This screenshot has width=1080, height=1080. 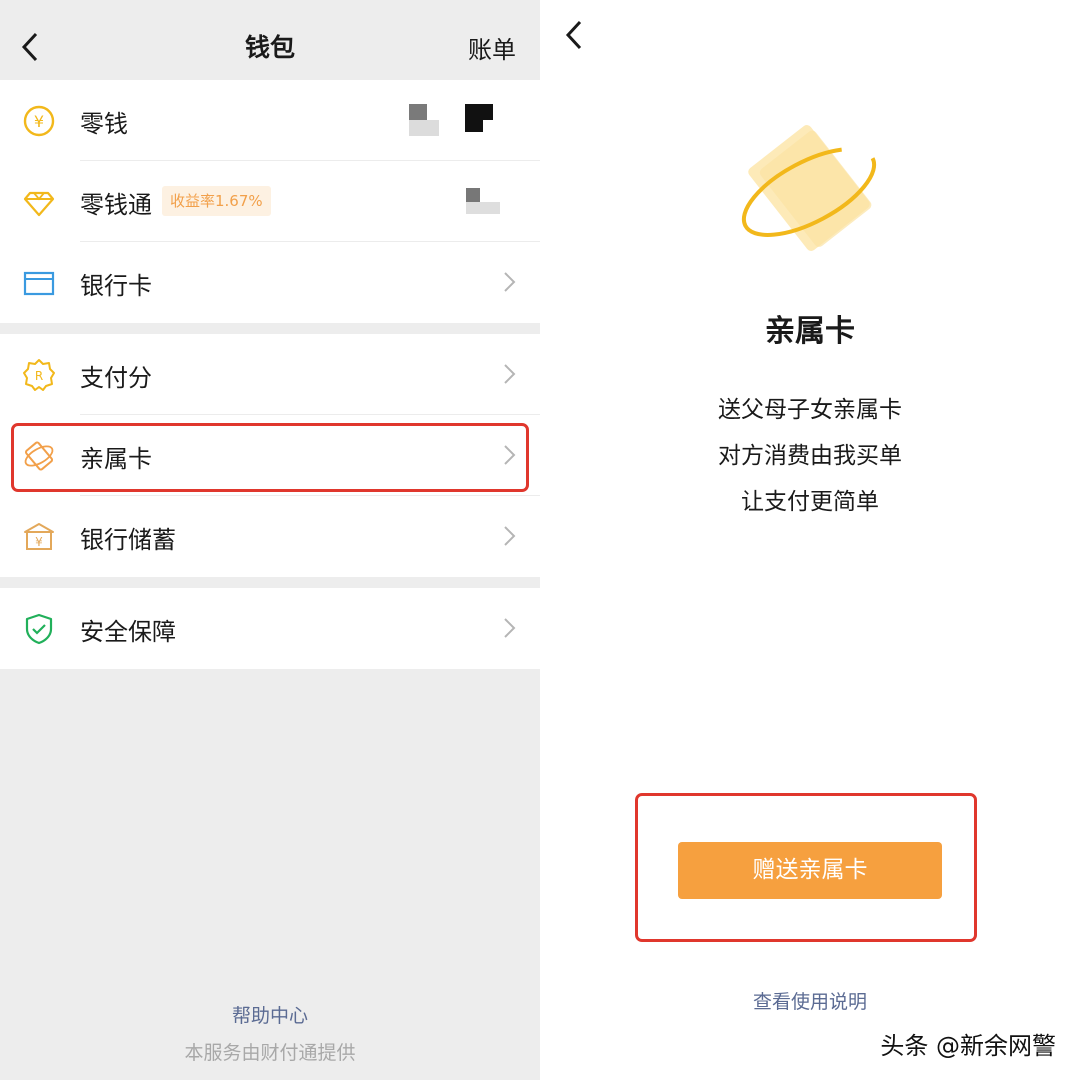 I want to click on provider-note: 本服务由财付通提供, so click(x=270, y=1053).